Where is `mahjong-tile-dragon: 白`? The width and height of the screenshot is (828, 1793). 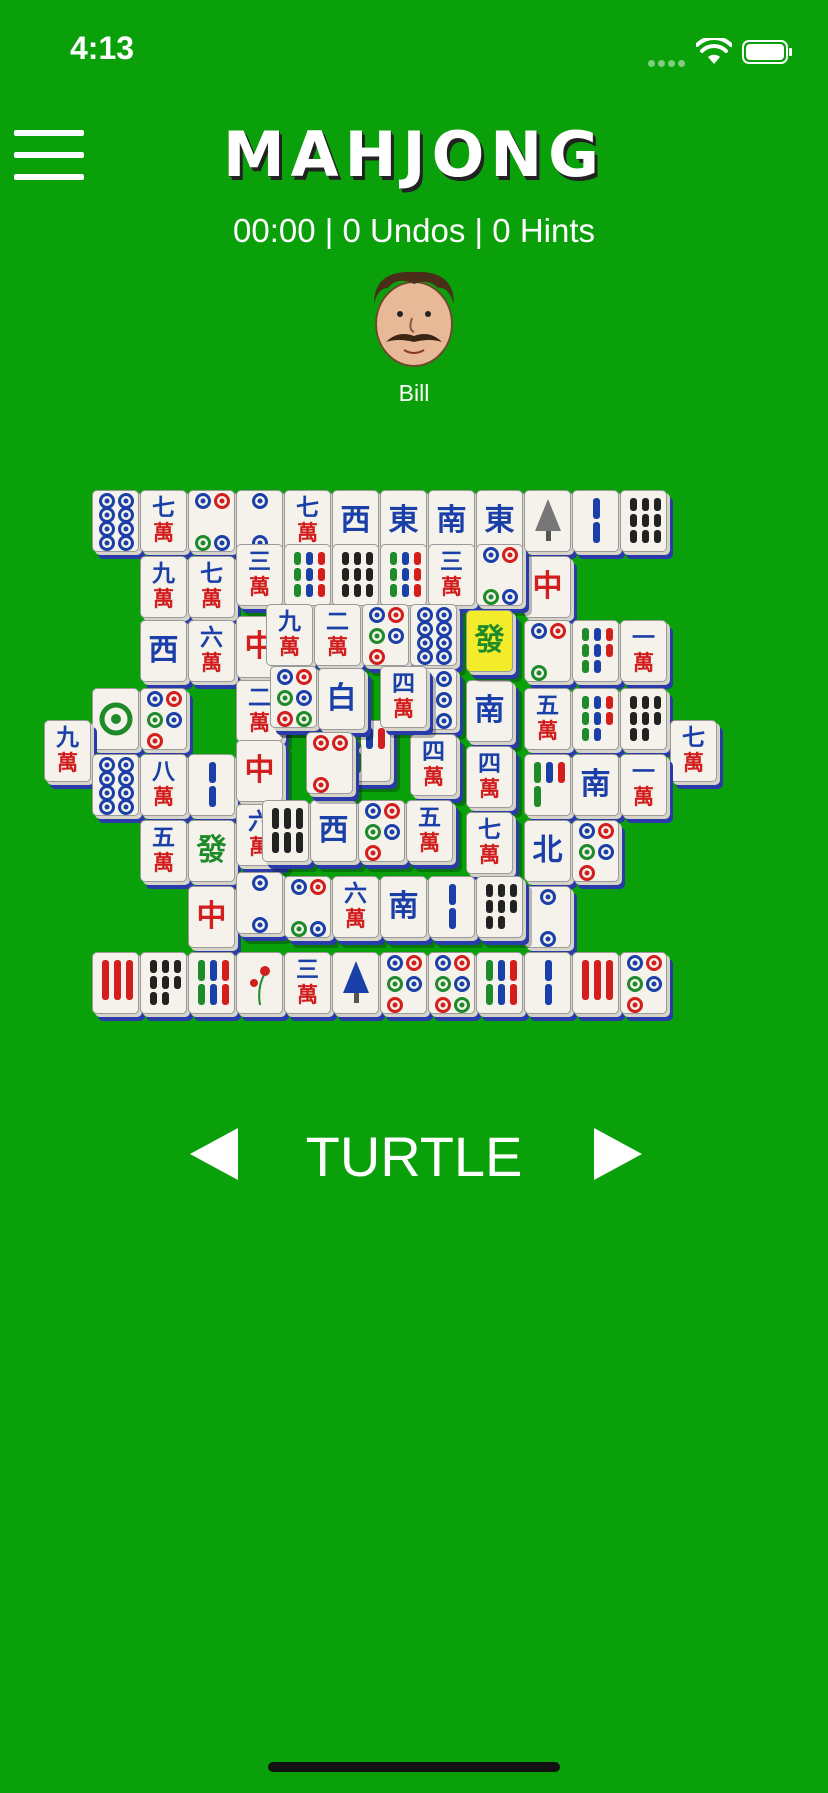 mahjong-tile-dragon: 白 is located at coordinates (341, 699).